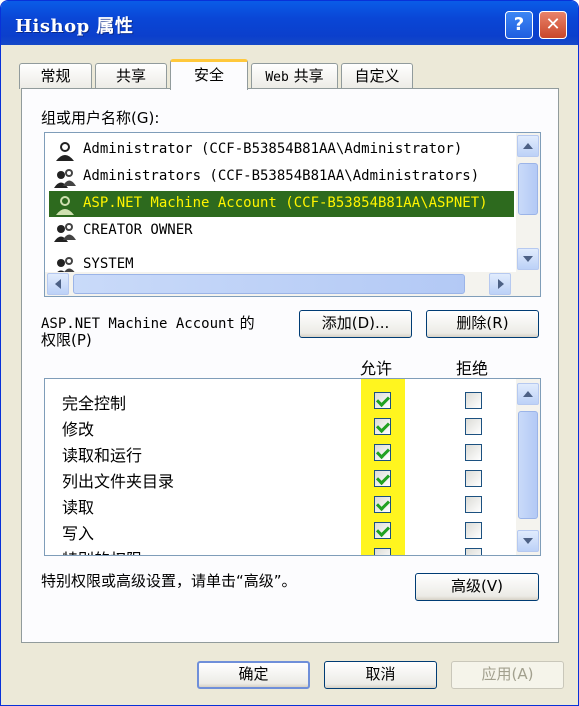  What do you see at coordinates (78, 429) in the screenshot?
I see `permission-name: 修改` at bounding box center [78, 429].